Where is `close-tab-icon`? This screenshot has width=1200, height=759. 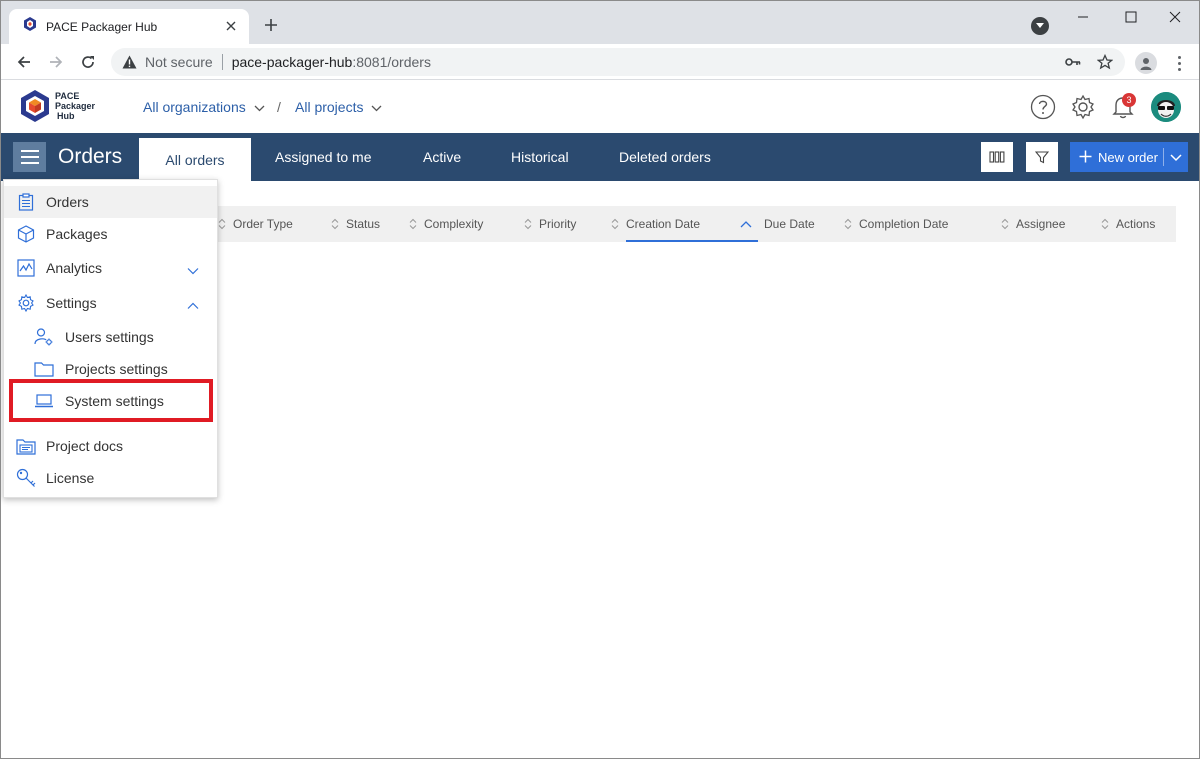 close-tab-icon is located at coordinates (231, 26).